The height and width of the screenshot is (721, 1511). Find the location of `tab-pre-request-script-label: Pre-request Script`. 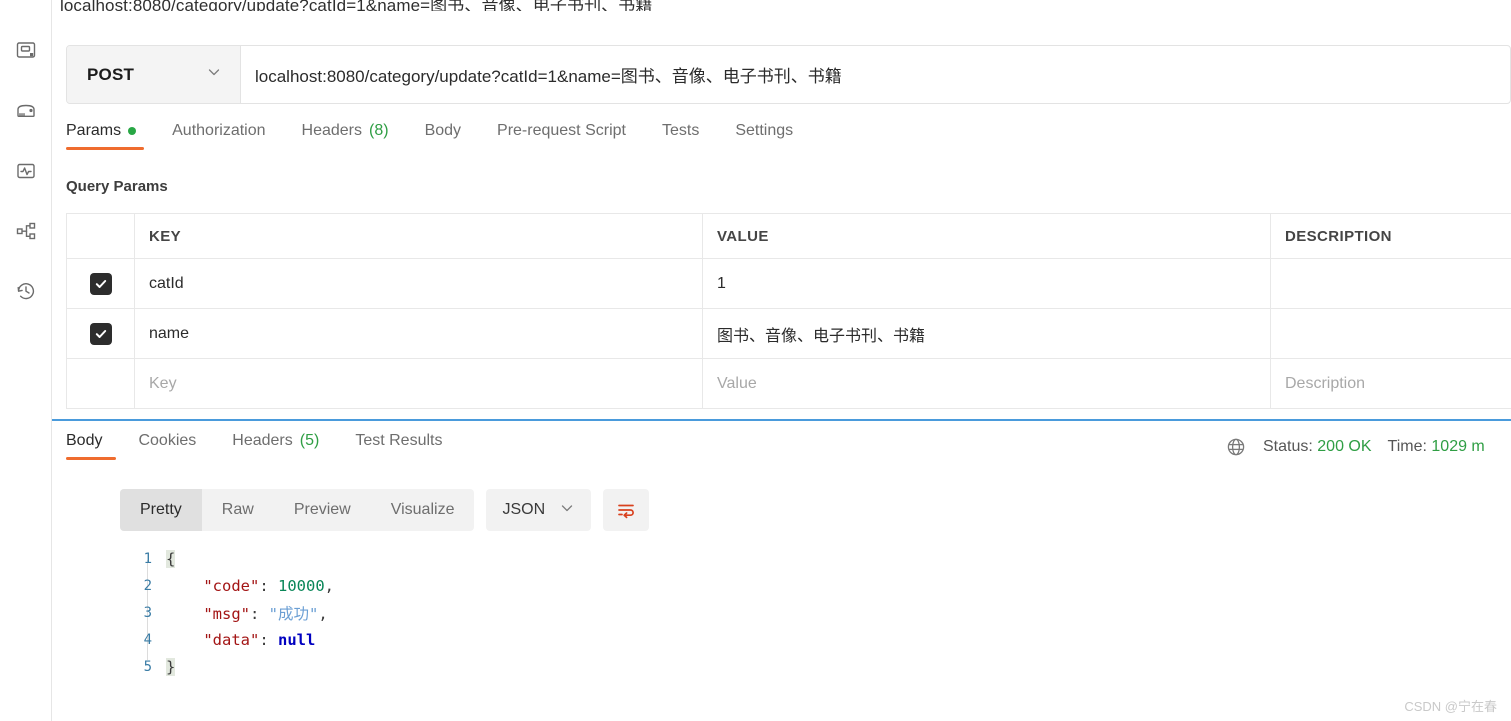

tab-pre-request-script-label: Pre-request Script is located at coordinates (561, 130).